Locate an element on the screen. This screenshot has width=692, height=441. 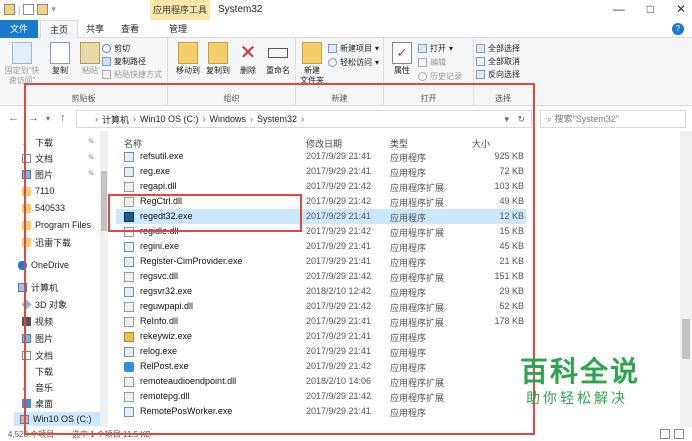
nav-item-pictures-2: 图片 is located at coordinates (37, 338).